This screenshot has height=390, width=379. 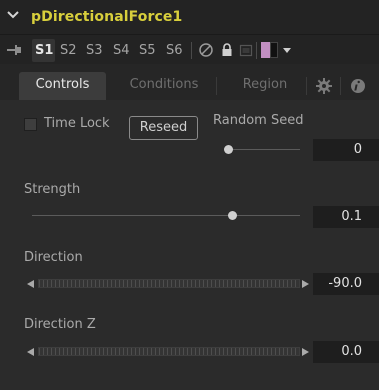 I want to click on slot-s3: S3, so click(x=94, y=50).